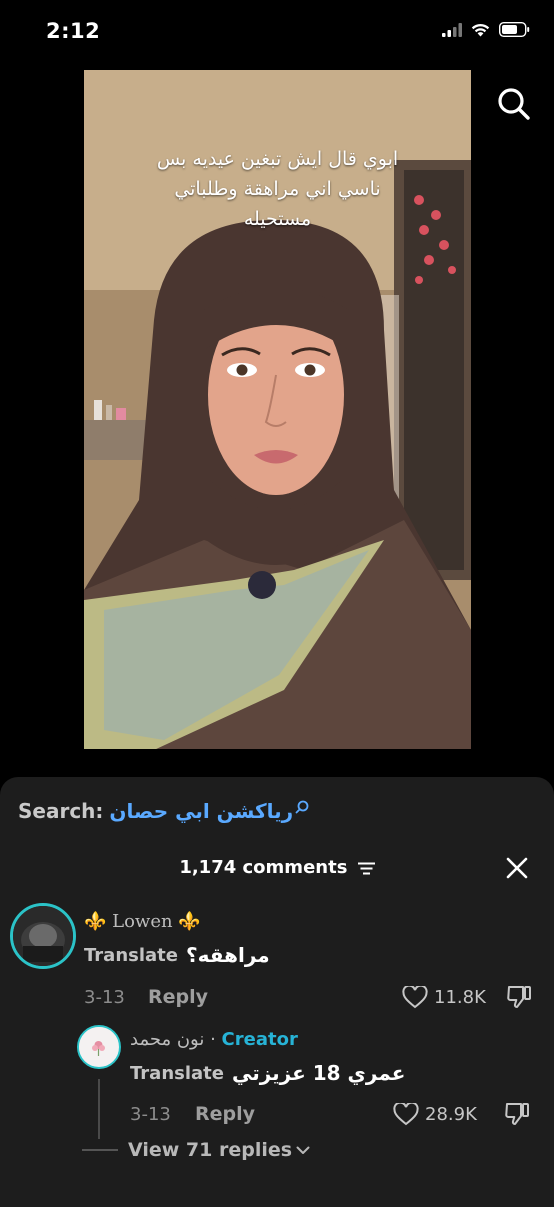 The width and height of the screenshot is (554, 1207). Describe the element at coordinates (263, 867) in the screenshot. I see `comments-count: 1,174 comments` at that location.